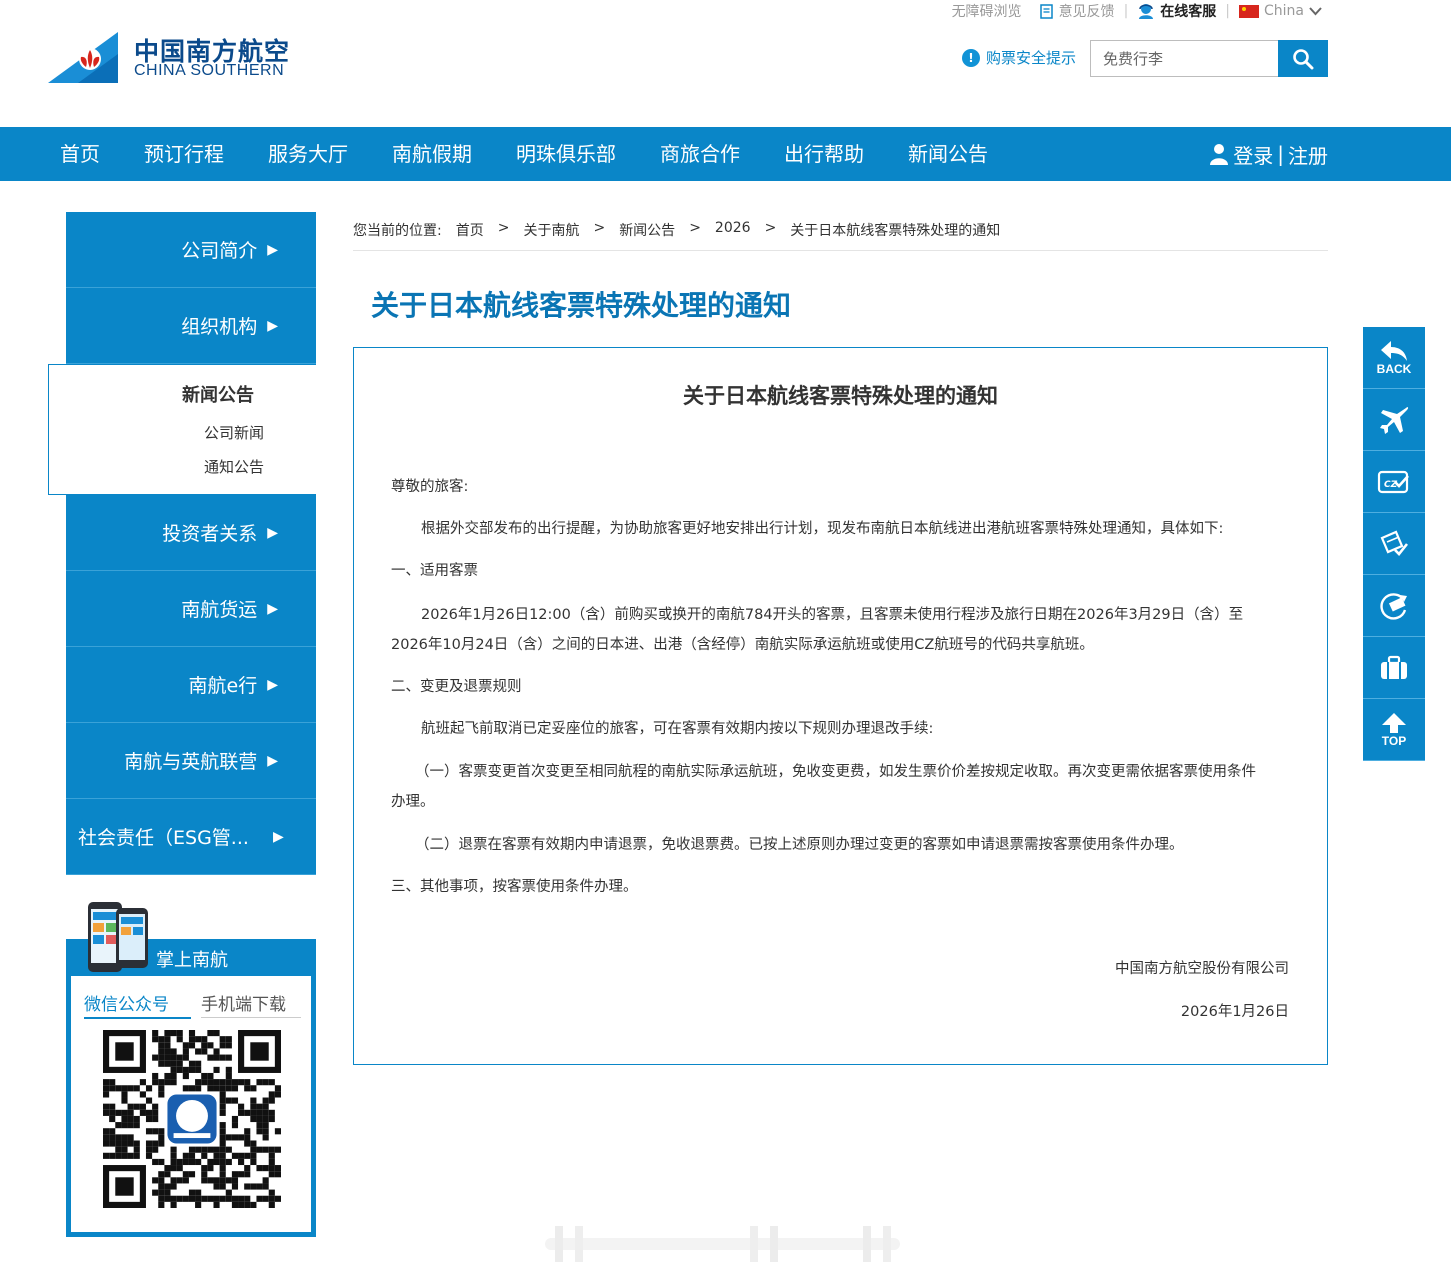 The image size is (1451, 1280). I want to click on nav-item-booking: 预订行程, so click(184, 154).